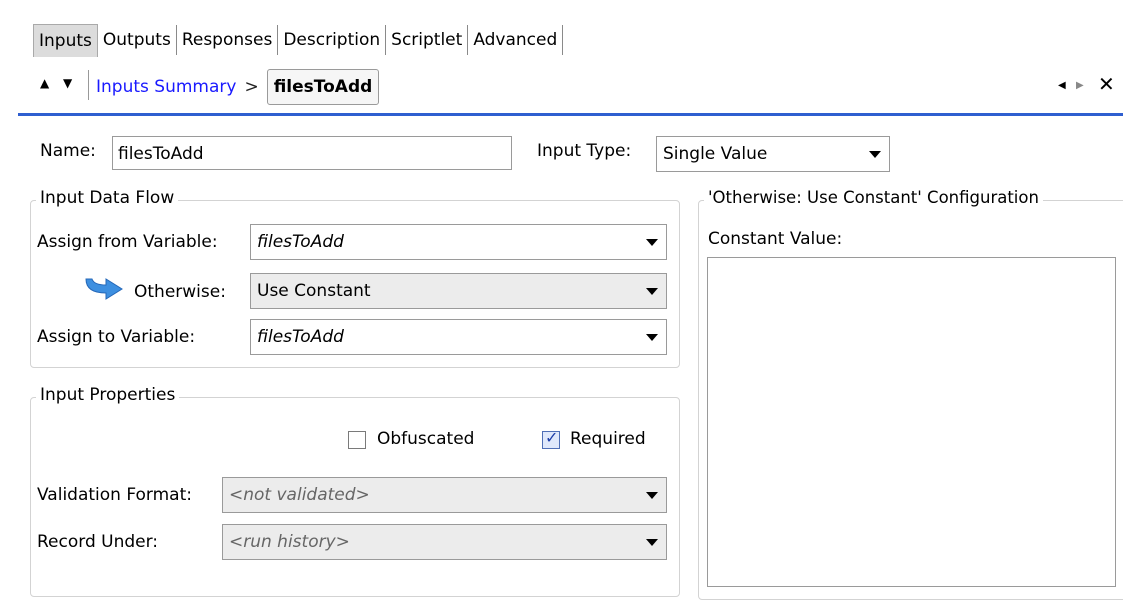 This screenshot has height=600, width=1123. What do you see at coordinates (238, 87) in the screenshot?
I see `breadcrumb: Inputs Summary > filesToAdd` at bounding box center [238, 87].